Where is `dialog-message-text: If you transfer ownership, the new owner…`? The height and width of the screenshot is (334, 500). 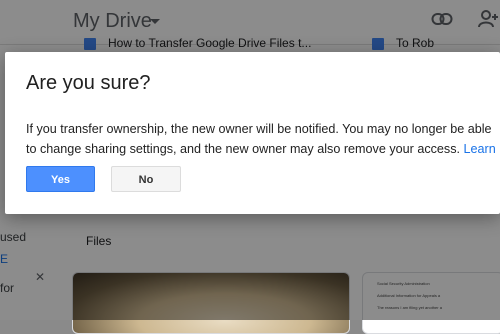 dialog-message-text: If you transfer ownership, the new owner… is located at coordinates (259, 139).